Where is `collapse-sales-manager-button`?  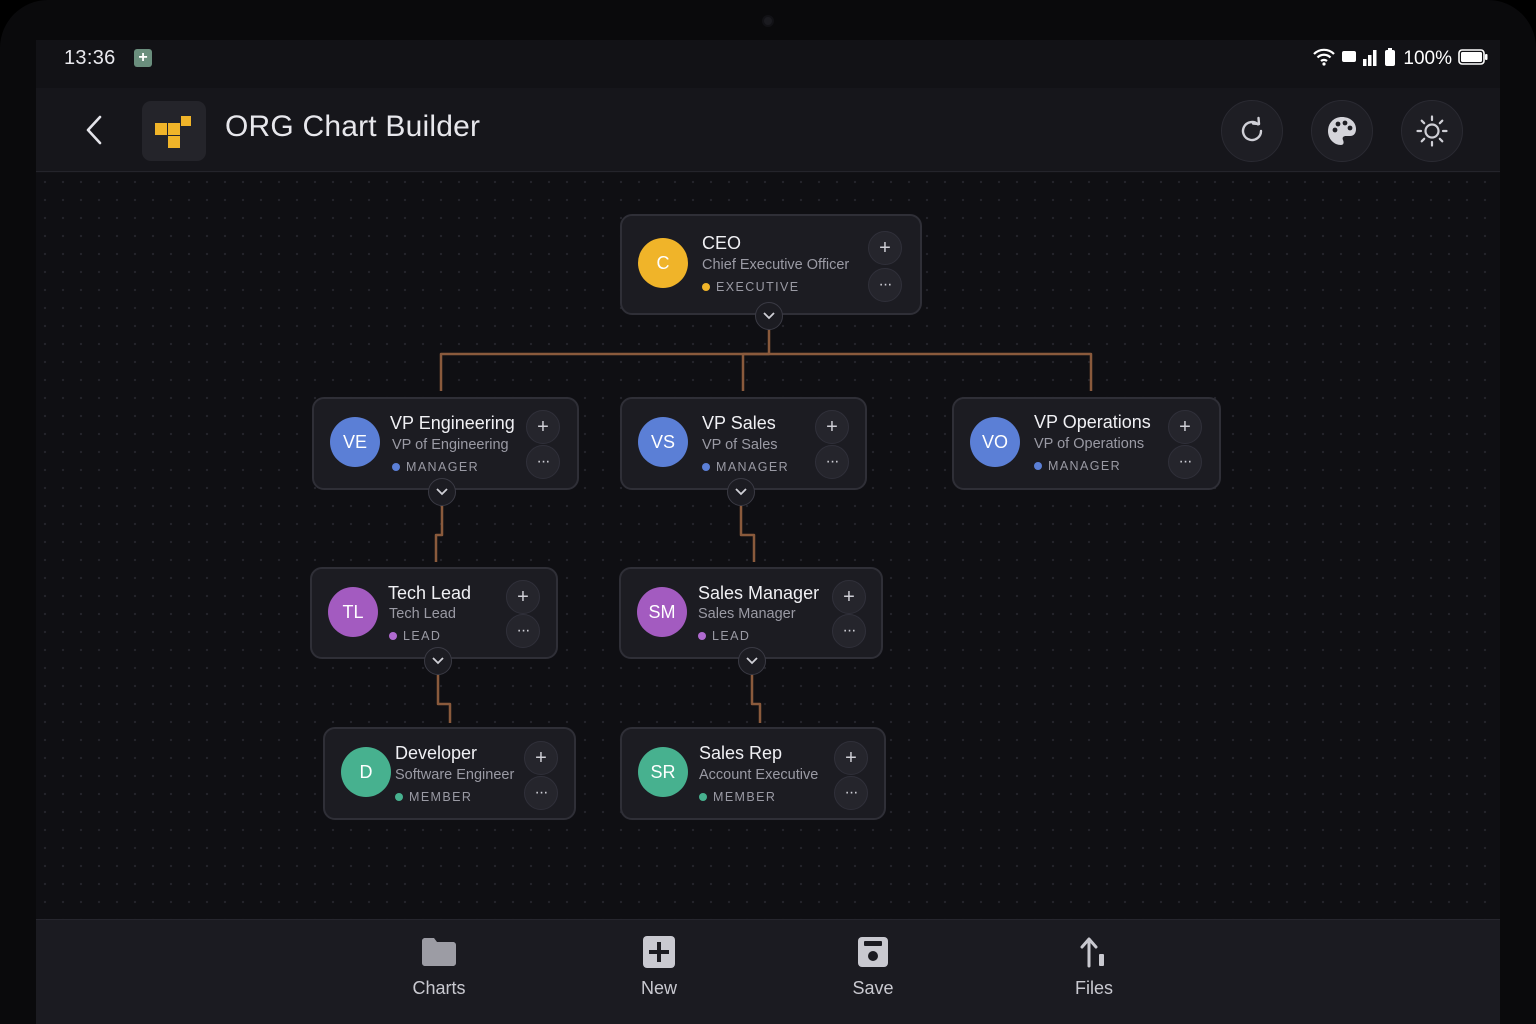 collapse-sales-manager-button is located at coordinates (752, 661).